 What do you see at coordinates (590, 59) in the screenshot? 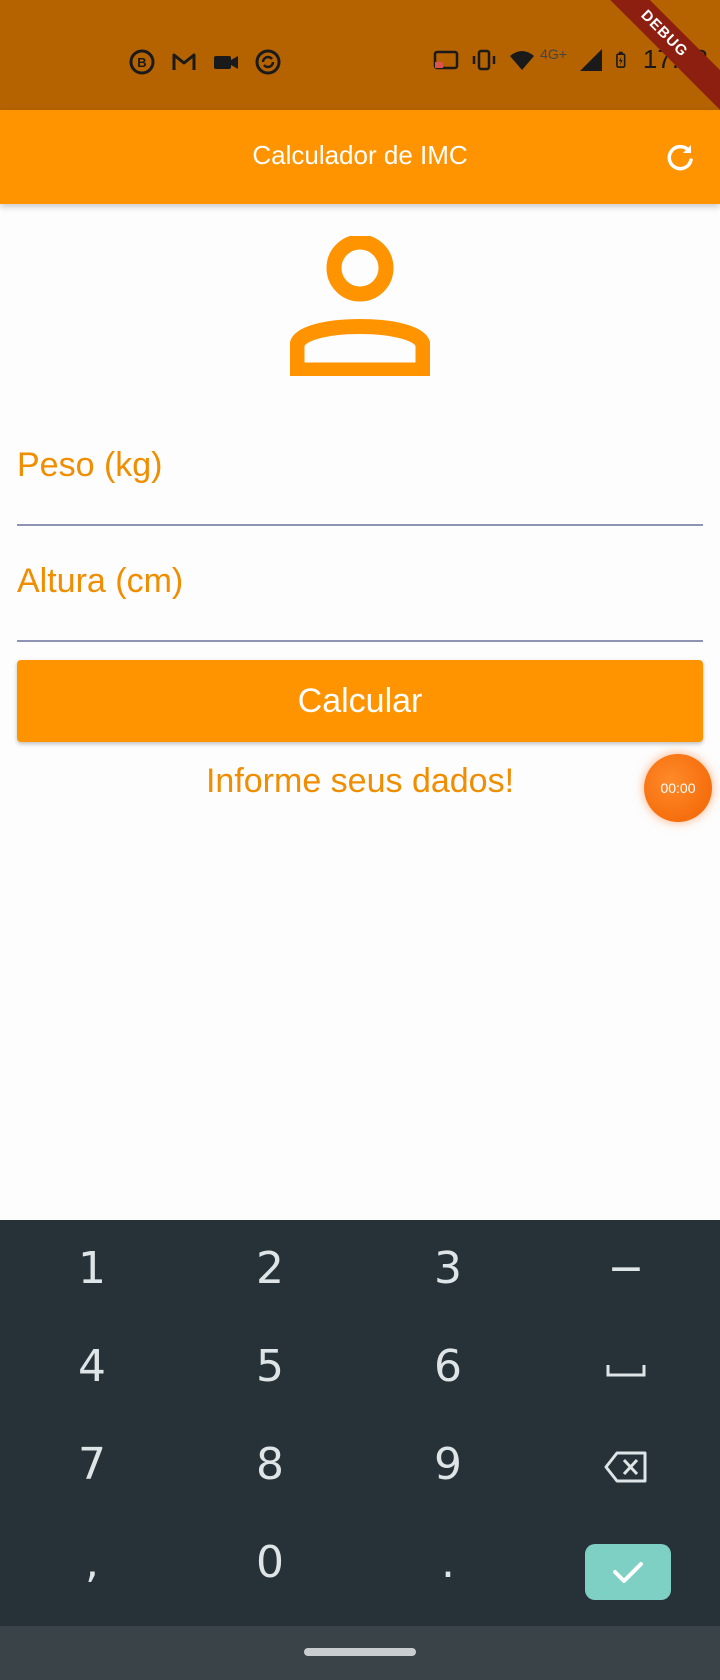
I see `signal-icon` at bounding box center [590, 59].